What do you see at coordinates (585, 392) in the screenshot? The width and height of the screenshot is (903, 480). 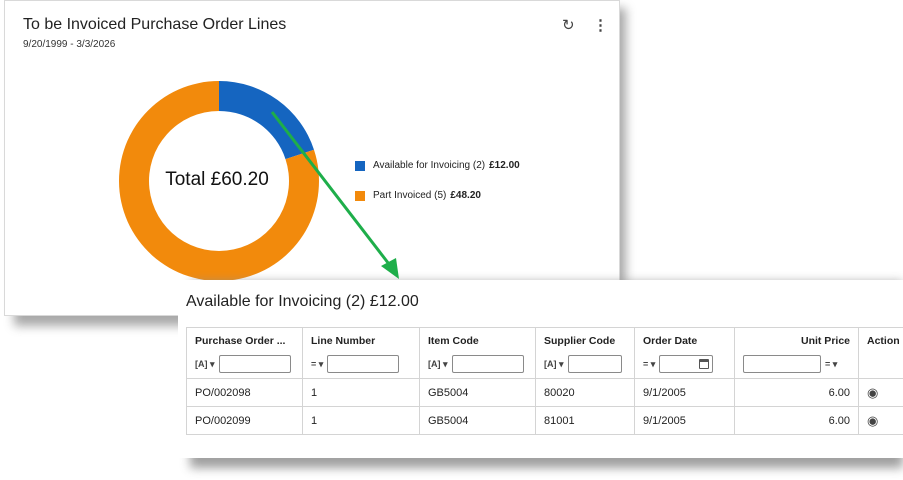 I see `cell-supplier-code: 80020` at bounding box center [585, 392].